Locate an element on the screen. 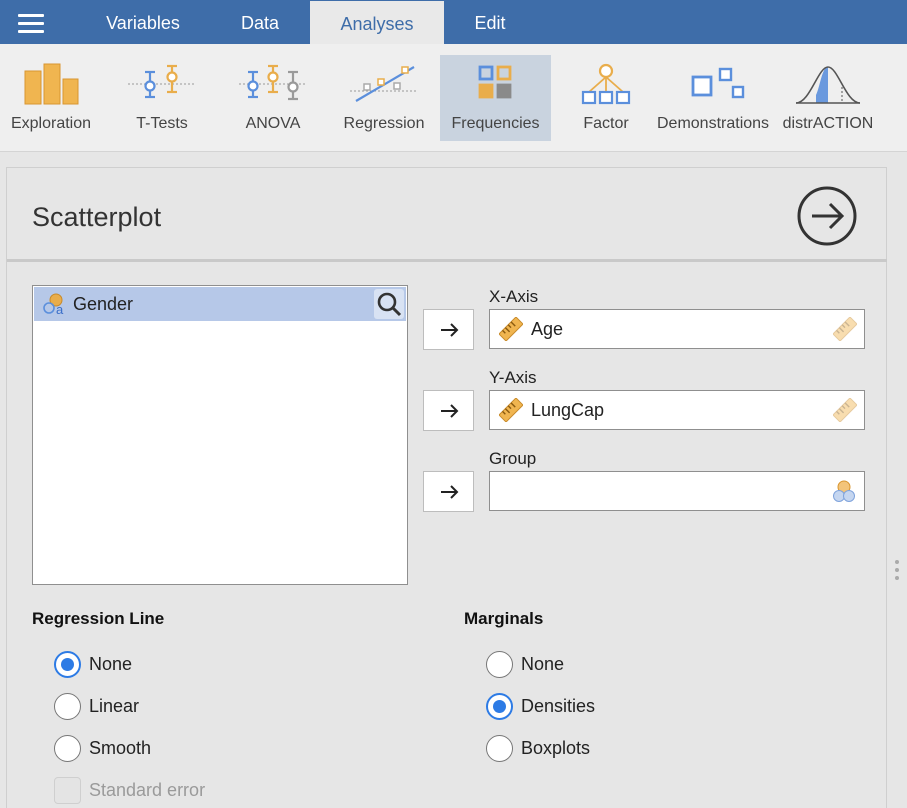  frequencies-icon is located at coordinates (495, 84).